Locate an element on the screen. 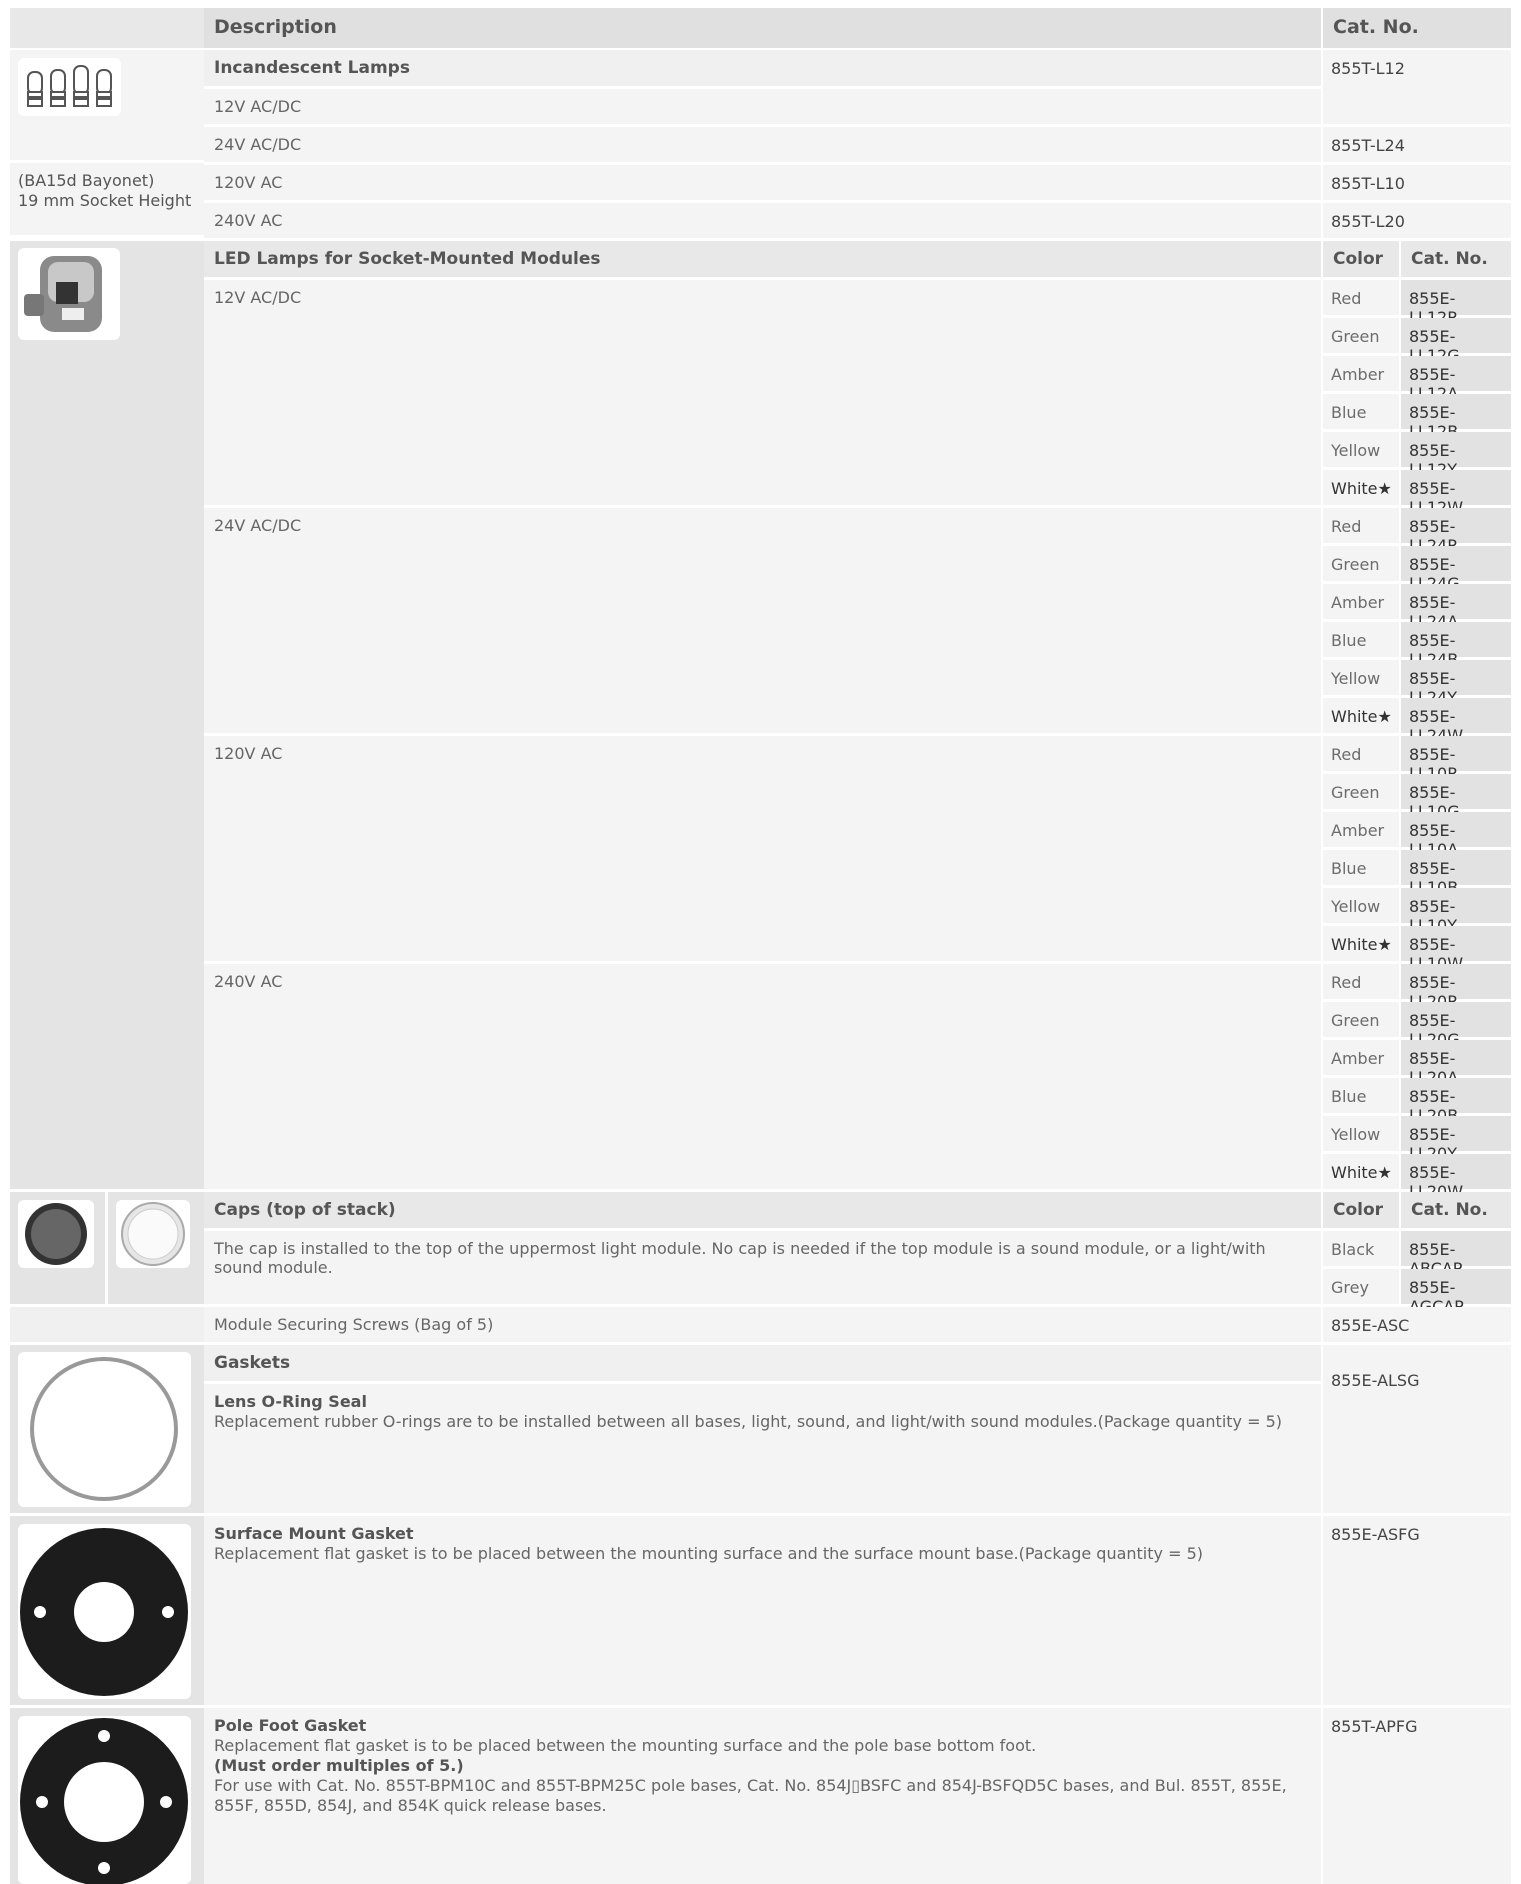 The height and width of the screenshot is (1884, 1521). surface-gasket-image is located at coordinates (104, 1611).